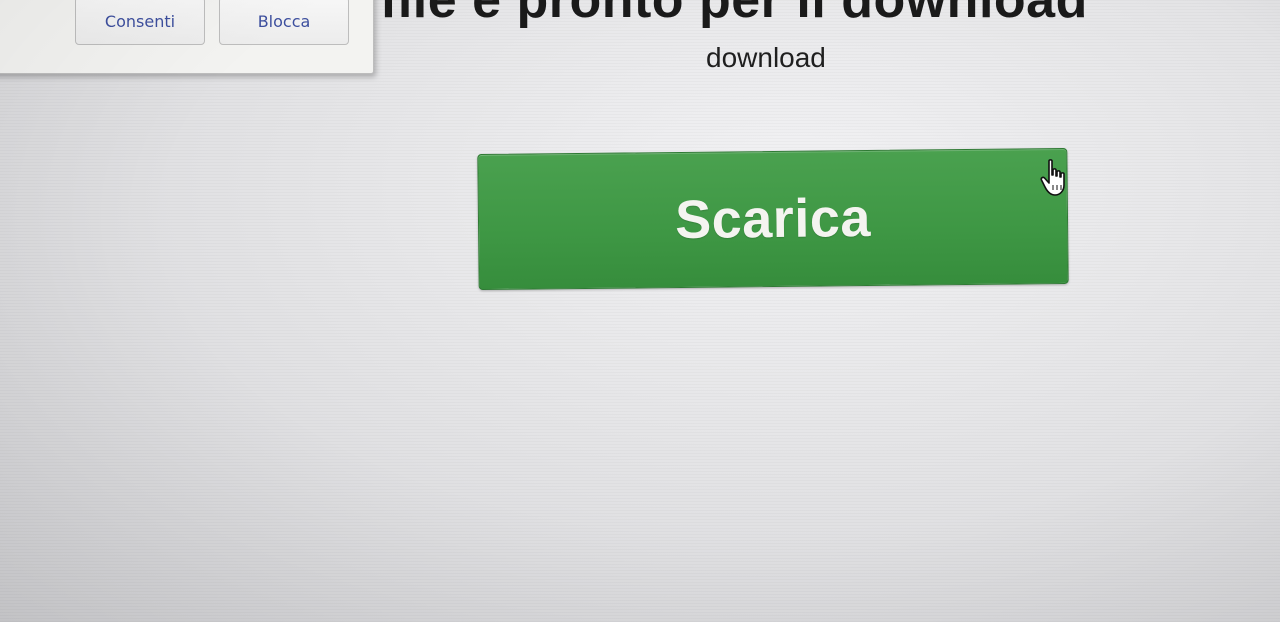  I want to click on permission-popup: Consenti Blocca, so click(187, 37).